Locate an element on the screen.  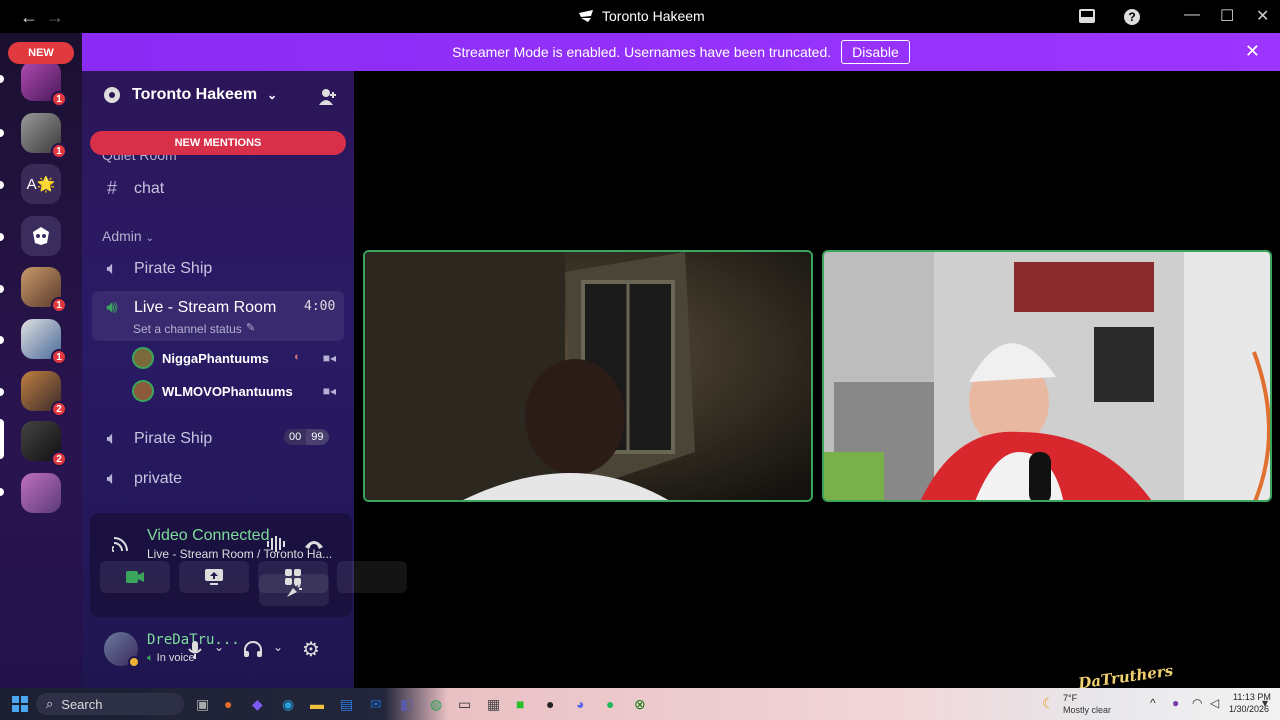
channel-label: chat is located at coordinates (149, 188).